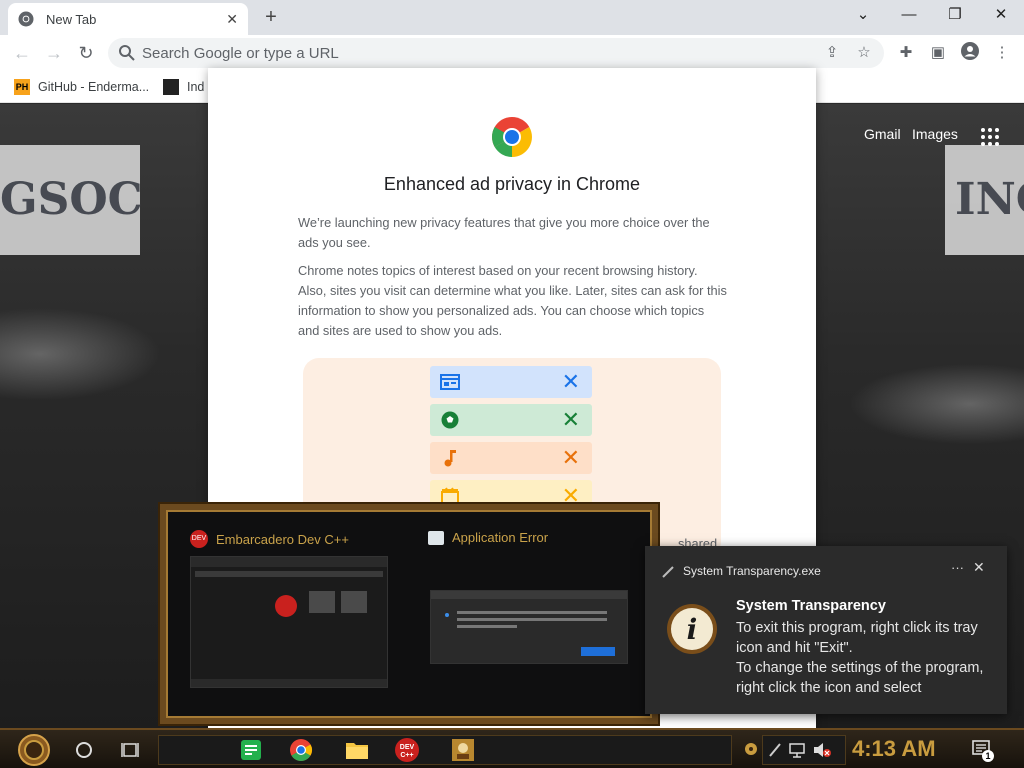 The image size is (1024, 768). What do you see at coordinates (251, 750) in the screenshot?
I see `notes-icon` at bounding box center [251, 750].